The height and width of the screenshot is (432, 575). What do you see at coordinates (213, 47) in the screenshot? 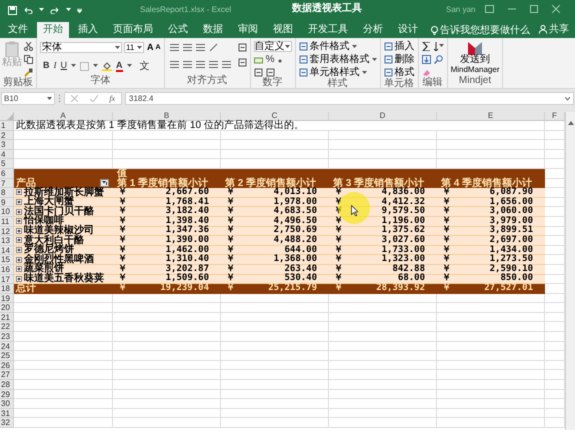
I see `orientation-icon` at bounding box center [213, 47].